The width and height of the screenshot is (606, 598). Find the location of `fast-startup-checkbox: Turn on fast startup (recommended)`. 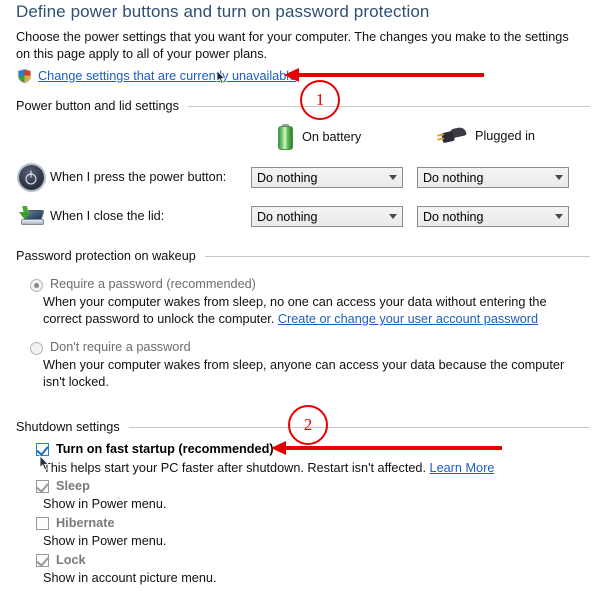

fast-startup-checkbox: Turn on fast startup (recommended) is located at coordinates (155, 449).